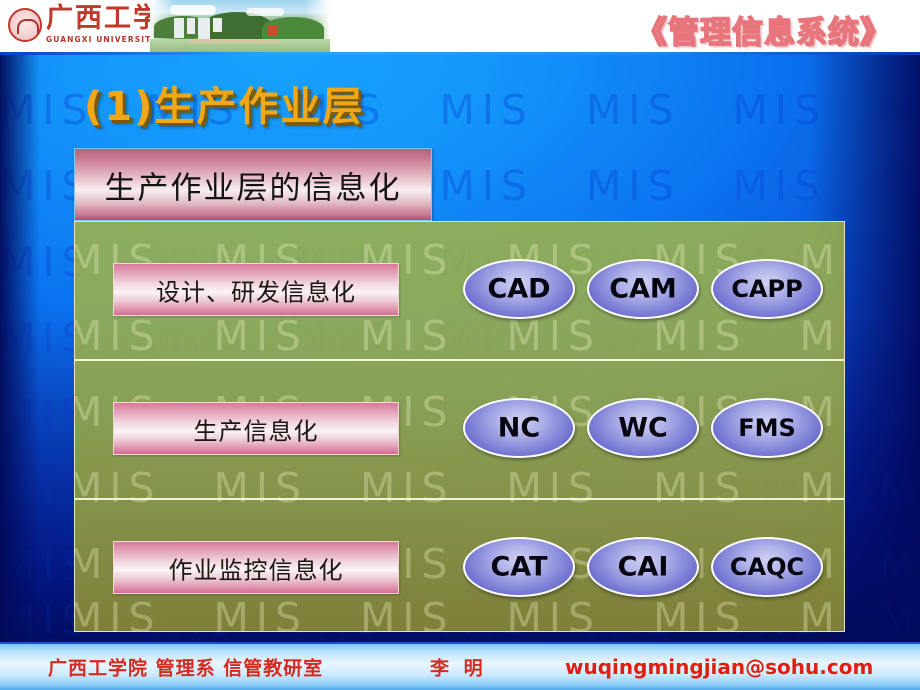 The height and width of the screenshot is (690, 920). I want to click on badge-label: CAD, so click(519, 289).